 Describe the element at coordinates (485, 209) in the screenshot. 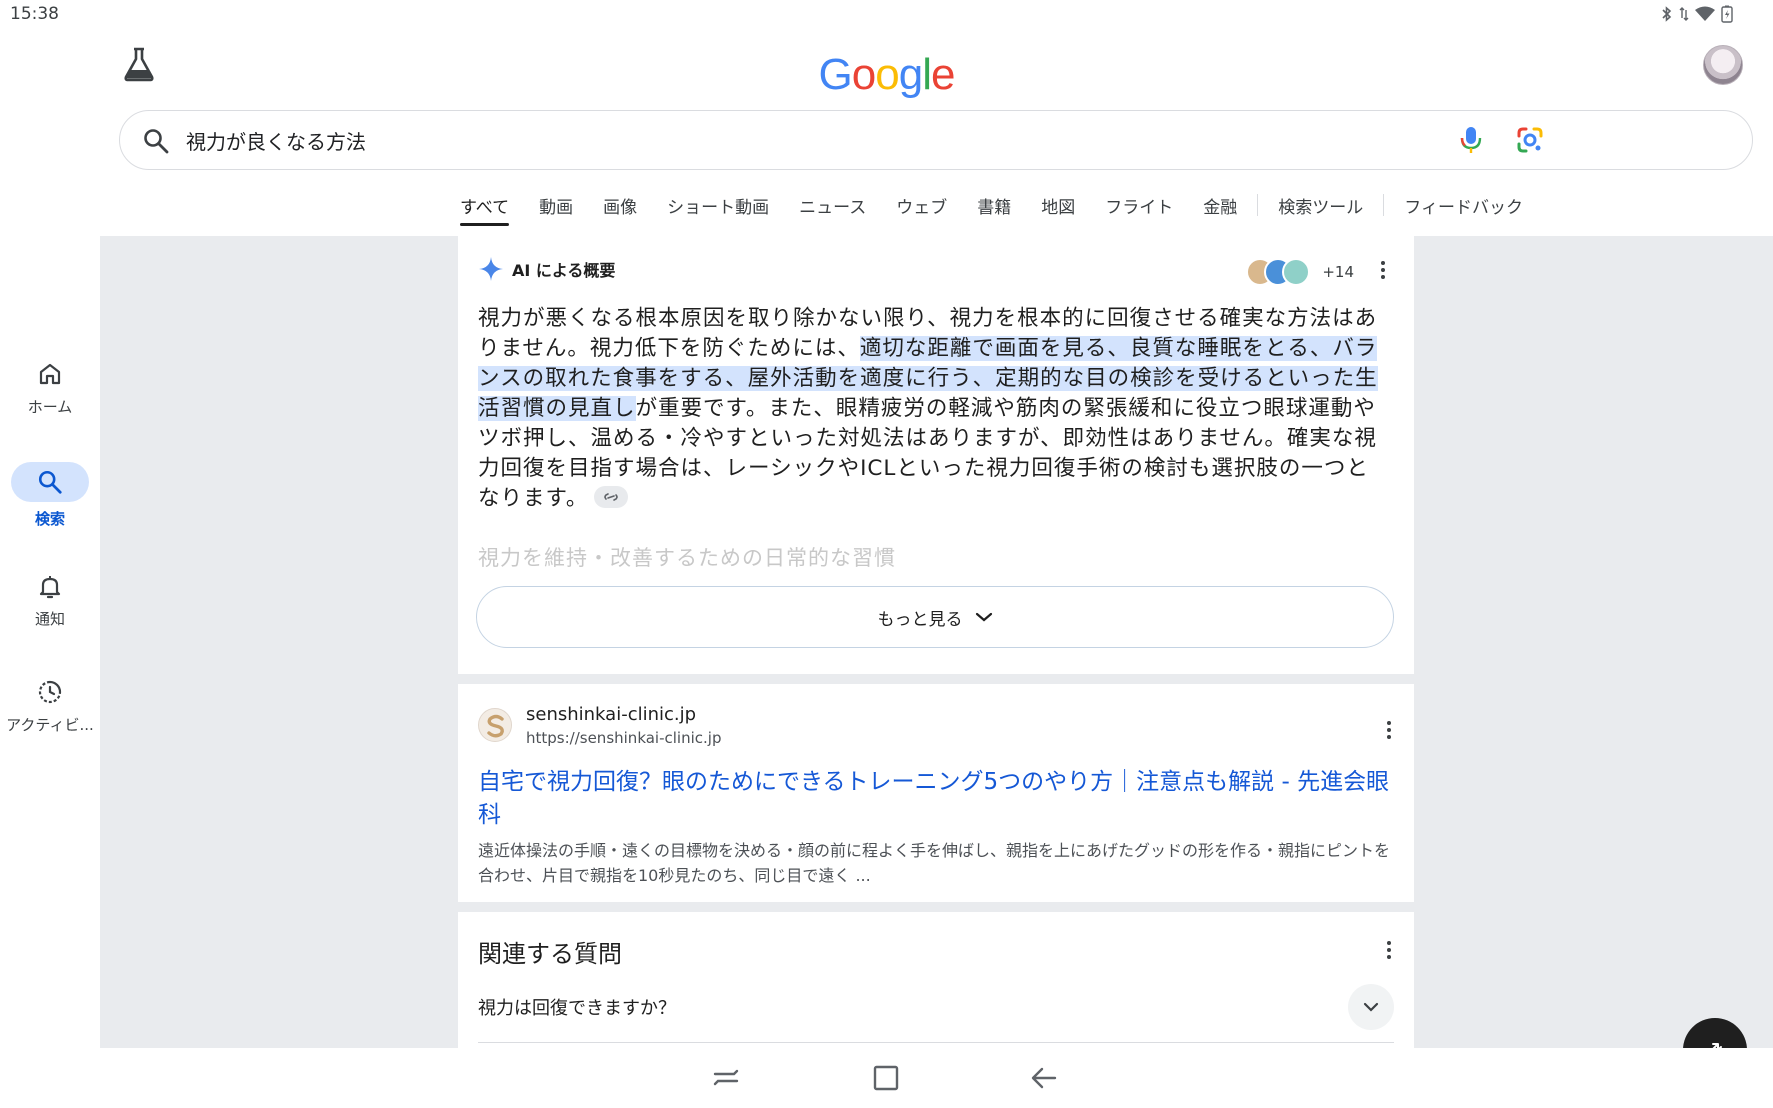

I see `search-tab: すべて` at that location.